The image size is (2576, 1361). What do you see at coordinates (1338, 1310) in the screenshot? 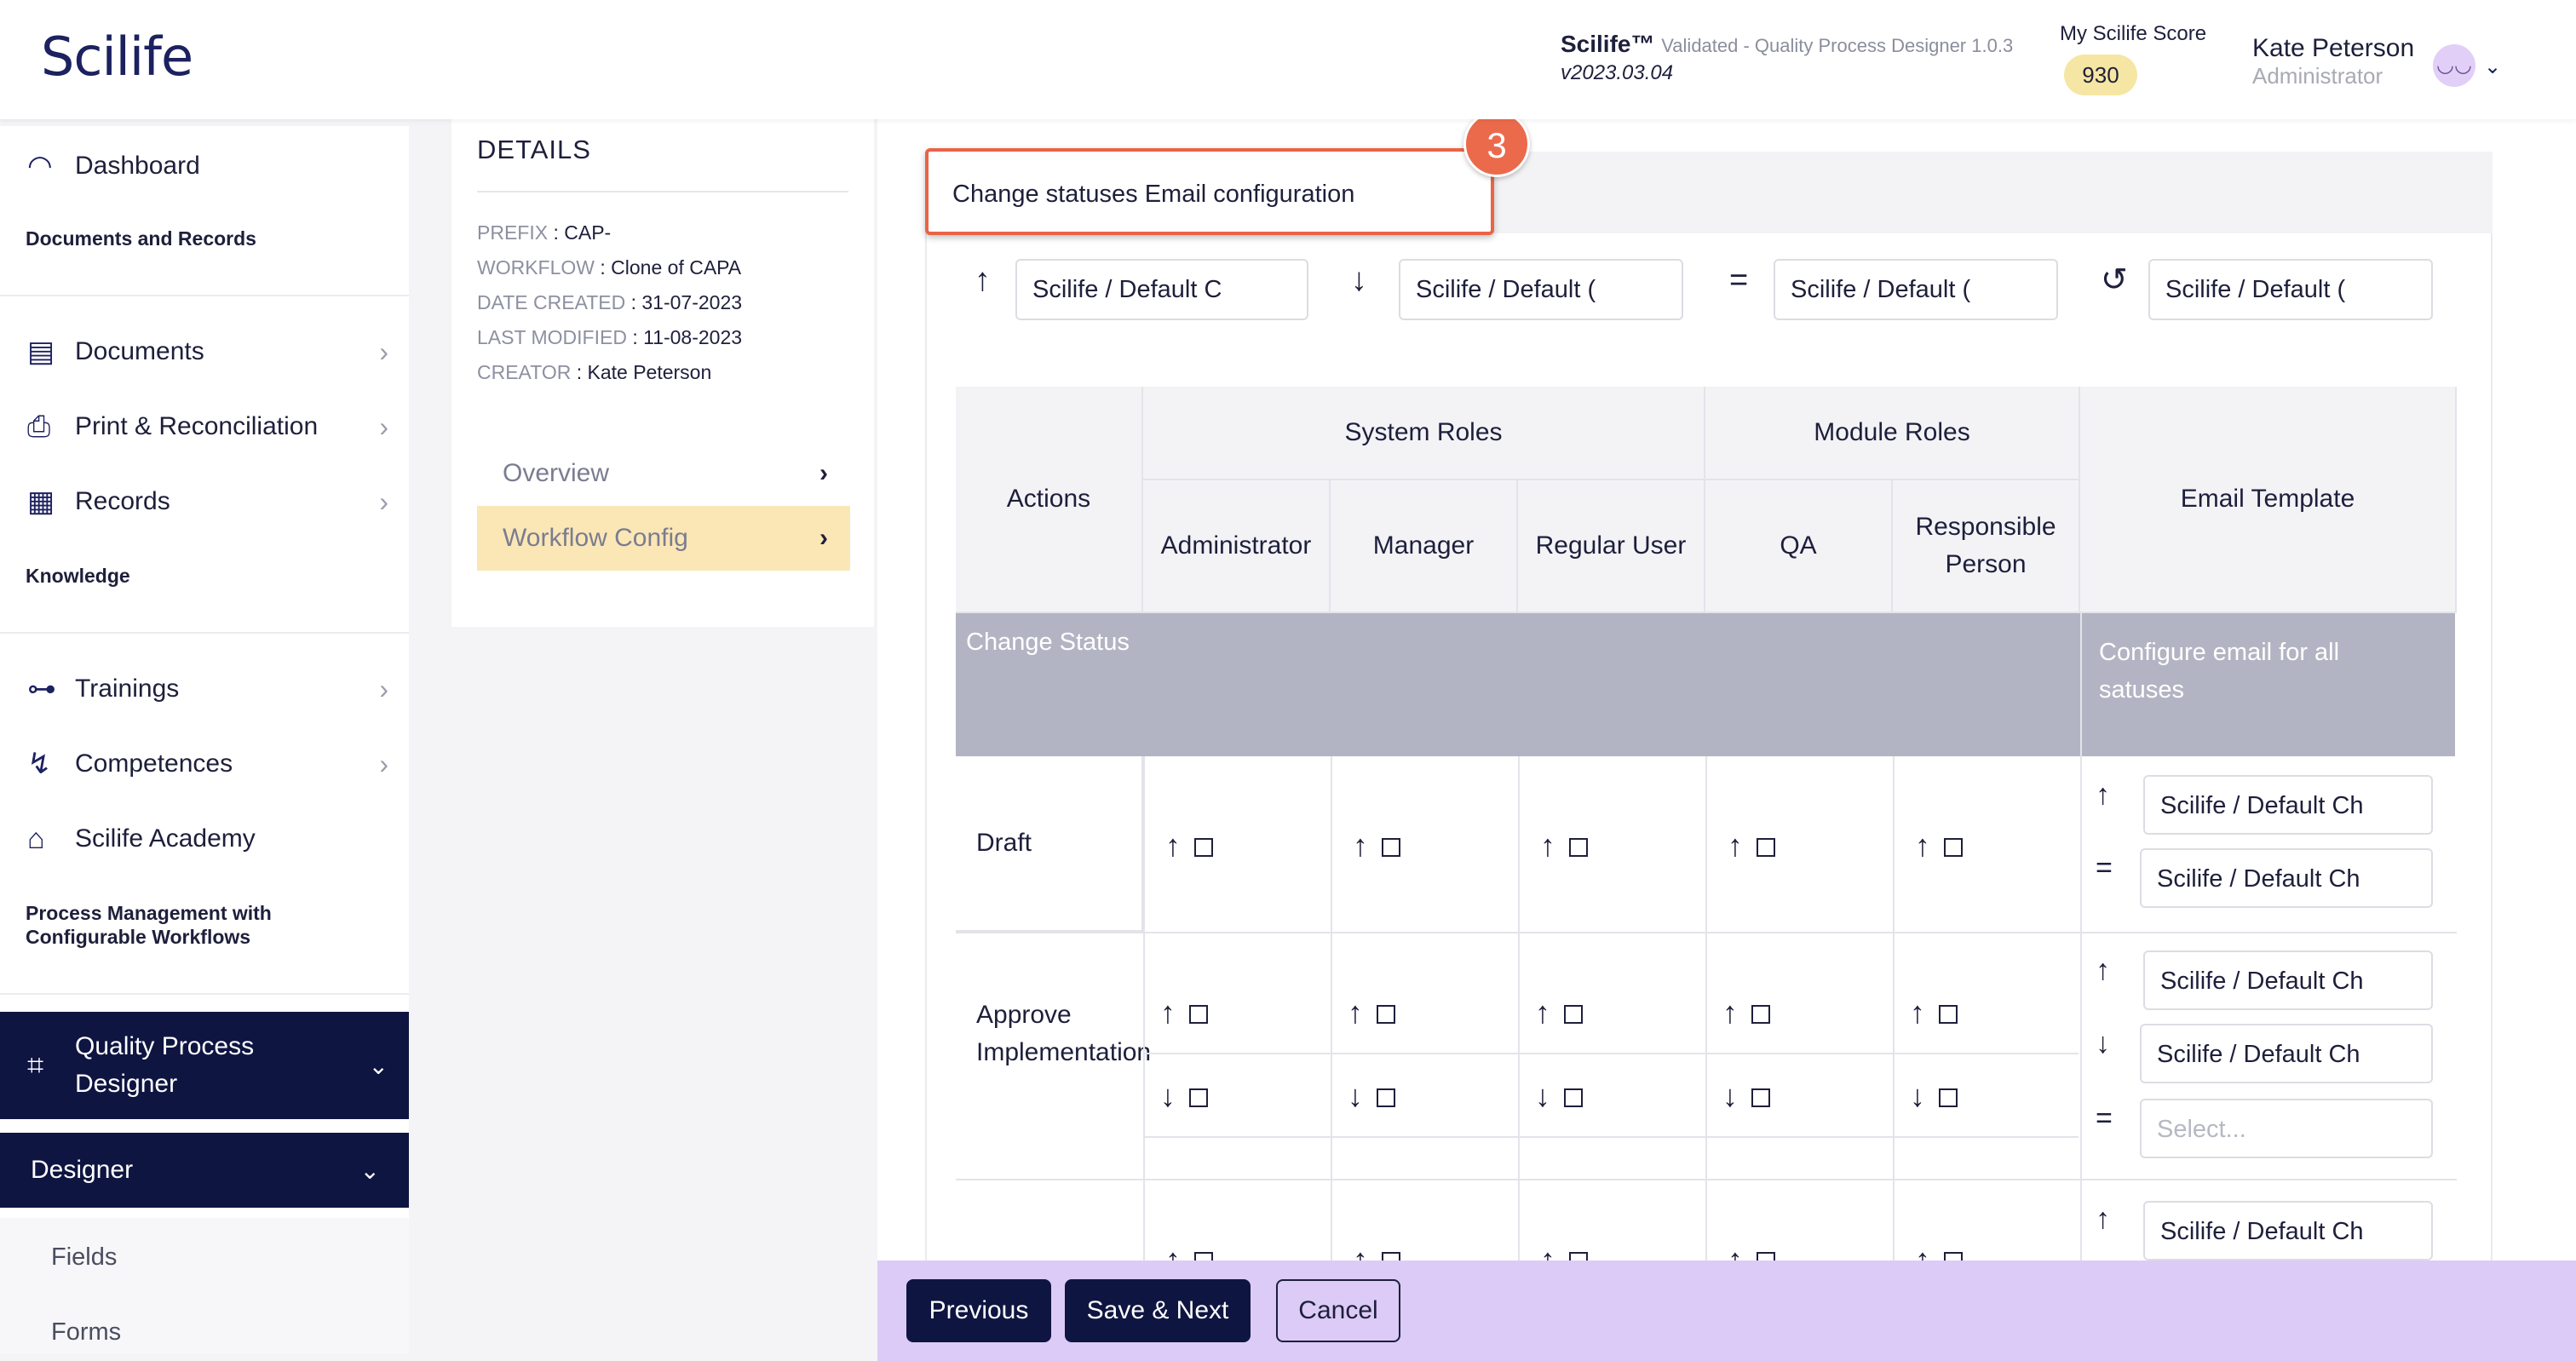
I see `cancel-button: Cancel` at bounding box center [1338, 1310].